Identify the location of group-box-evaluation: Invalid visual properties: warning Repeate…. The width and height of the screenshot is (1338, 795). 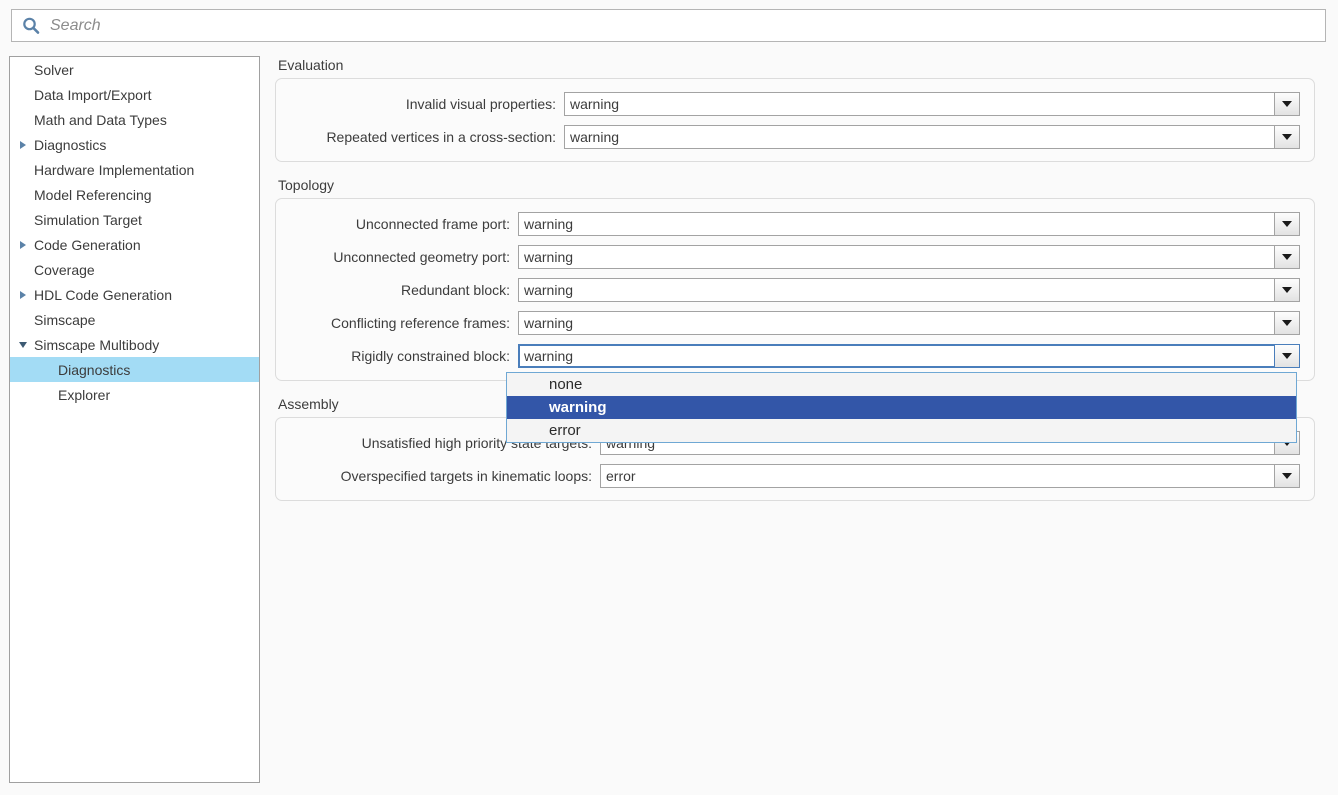
(795, 120).